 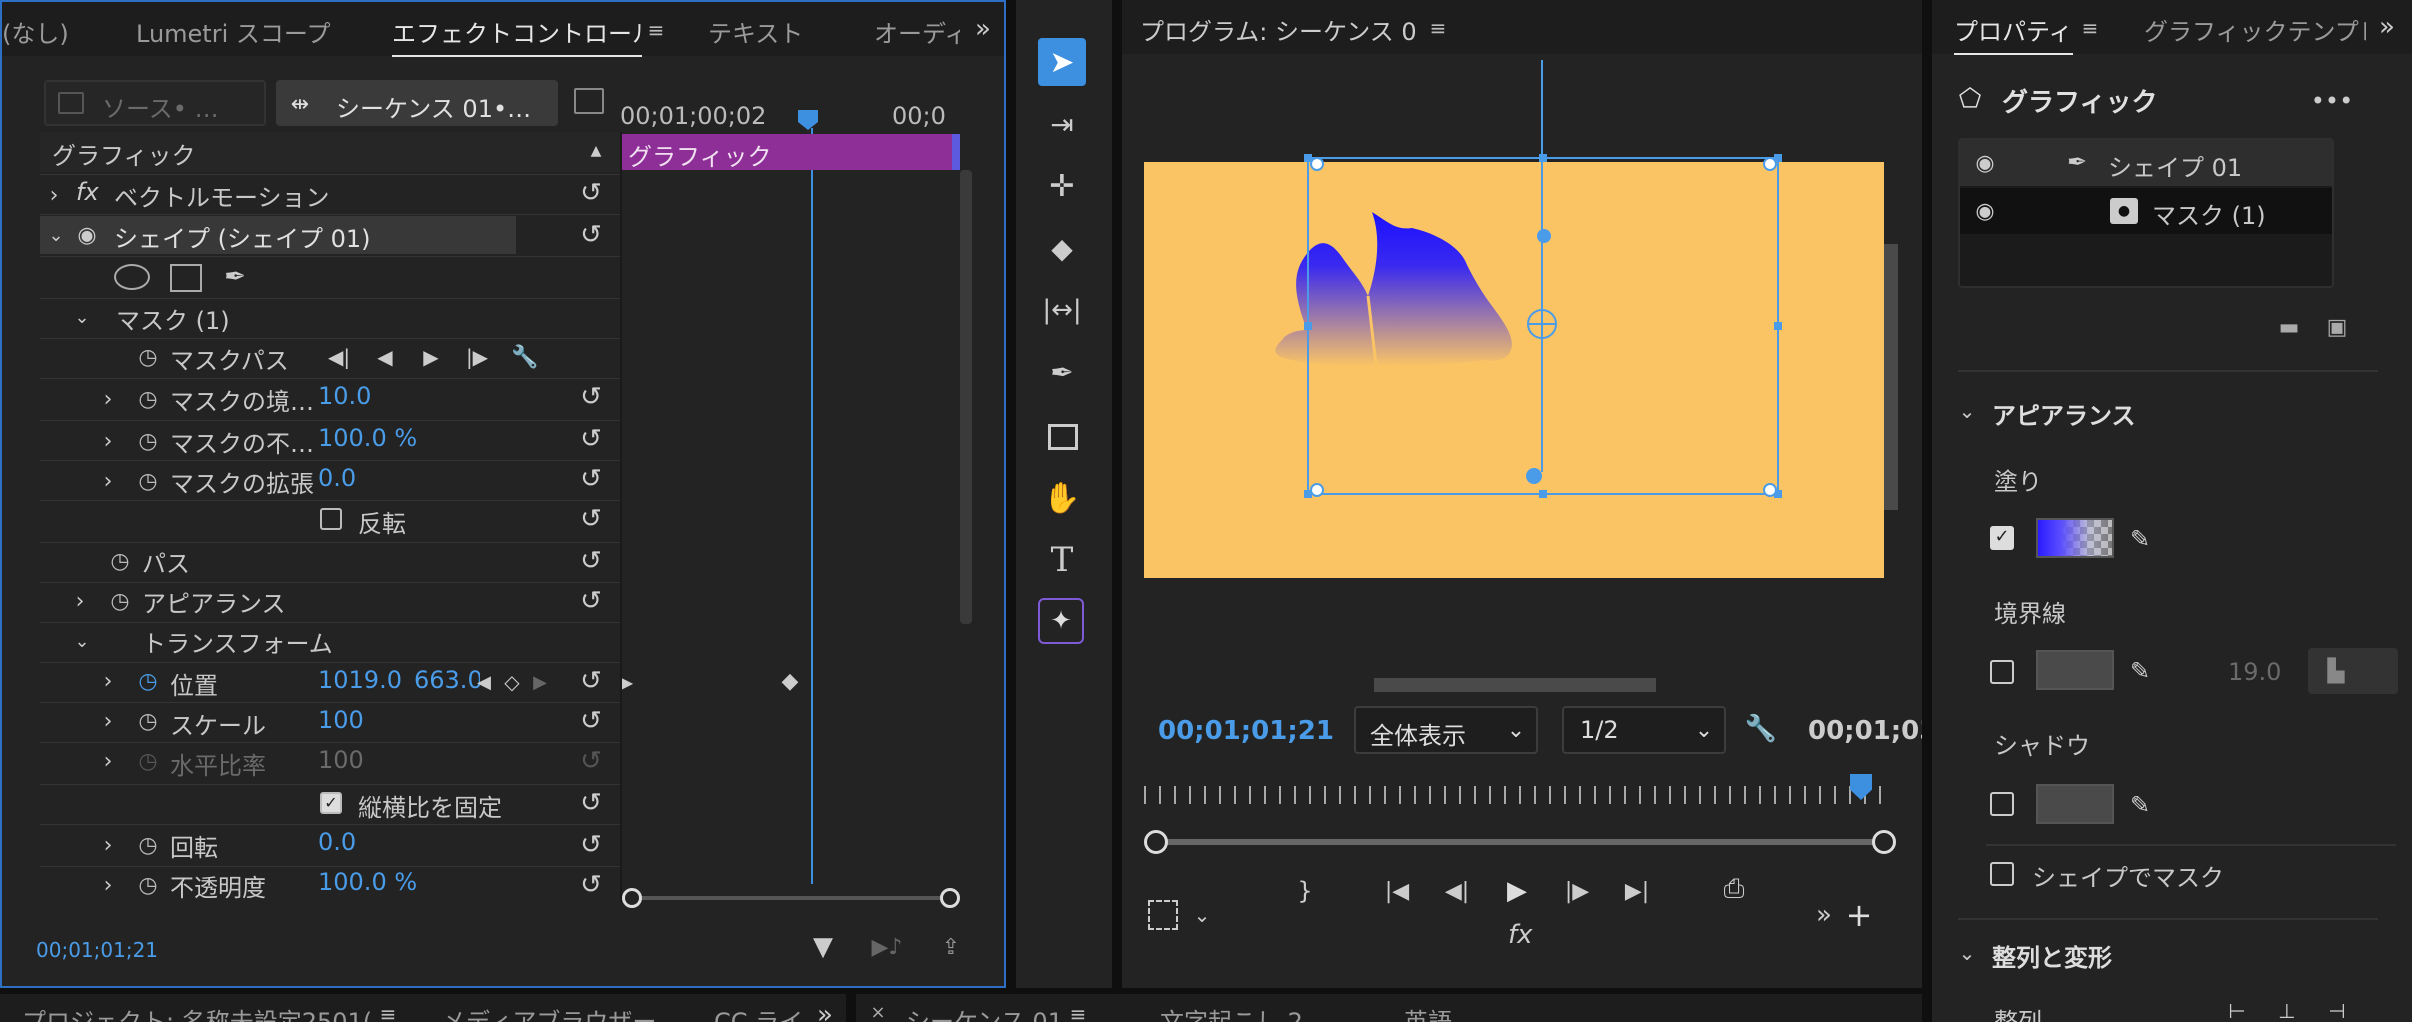 What do you see at coordinates (2002, 804) in the screenshot?
I see `shadow-checkbox` at bounding box center [2002, 804].